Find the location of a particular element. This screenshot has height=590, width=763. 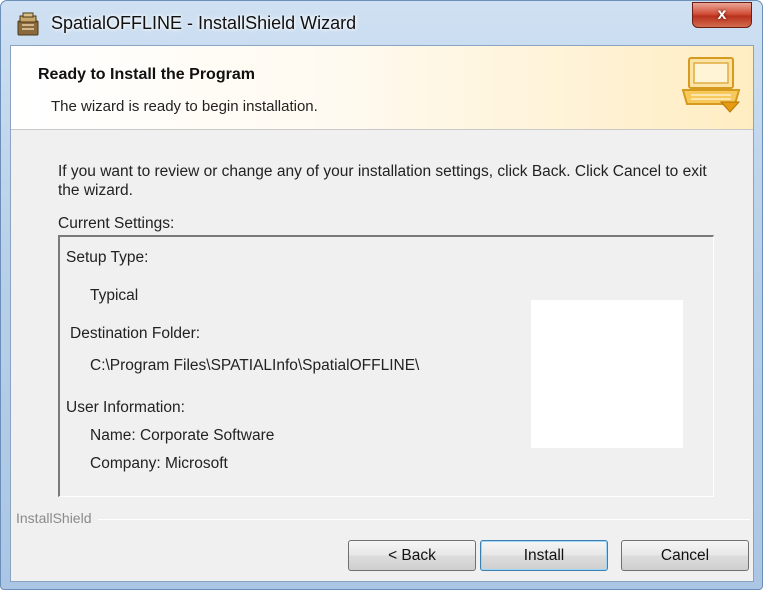

close-button: x is located at coordinates (722, 15).